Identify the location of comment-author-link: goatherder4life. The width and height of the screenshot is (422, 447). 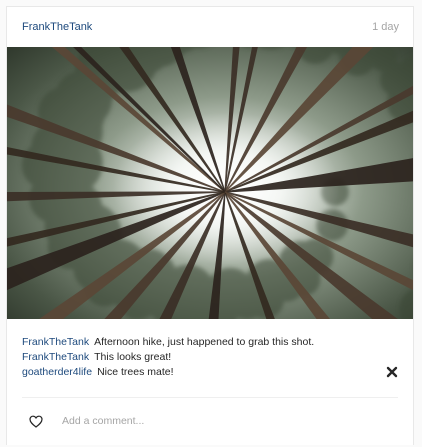
(57, 372).